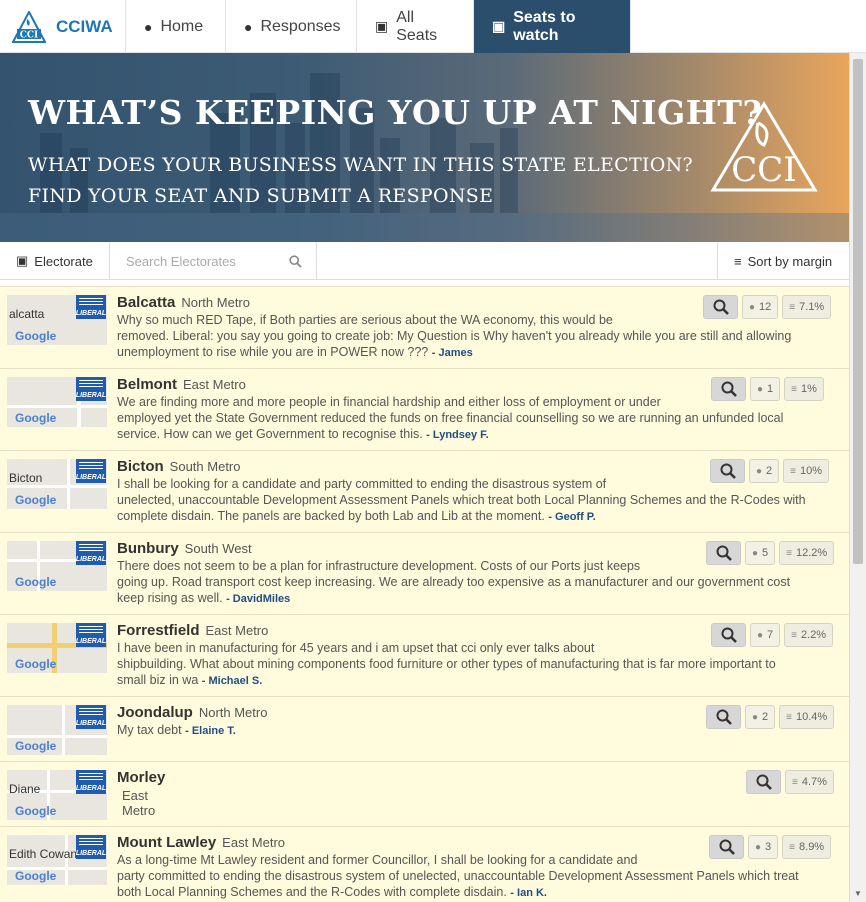 Image resolution: width=866 pixels, height=902 pixels. I want to click on response-count: 12, so click(765, 307).